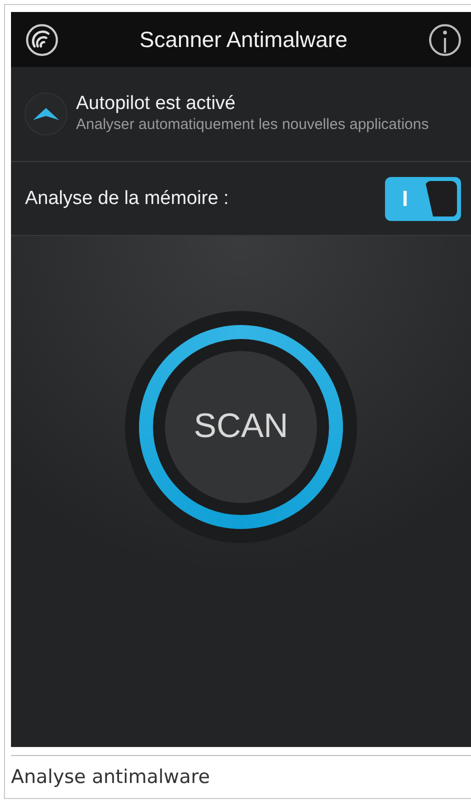 The width and height of the screenshot is (471, 800). I want to click on figure-caption: Analyse antimalware, so click(241, 771).